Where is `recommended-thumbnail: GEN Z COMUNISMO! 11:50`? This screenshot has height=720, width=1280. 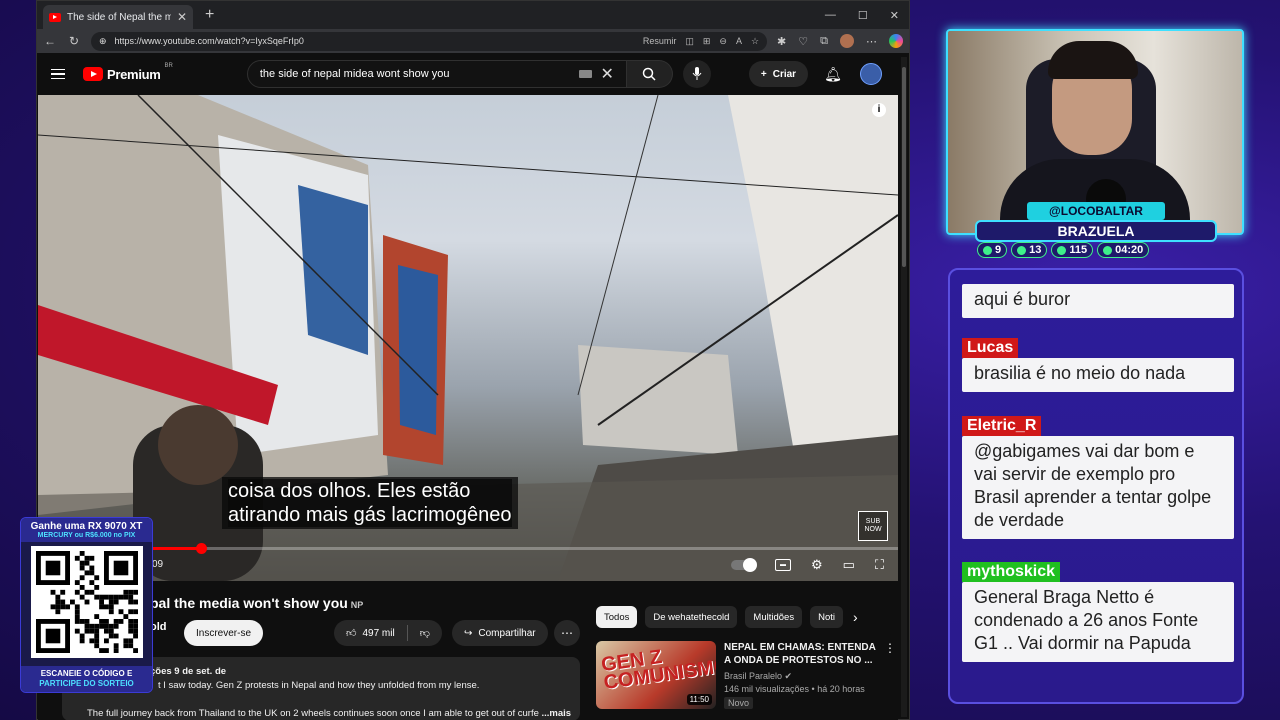
recommended-thumbnail: GEN Z COMUNISMO! 11:50 is located at coordinates (656, 675).